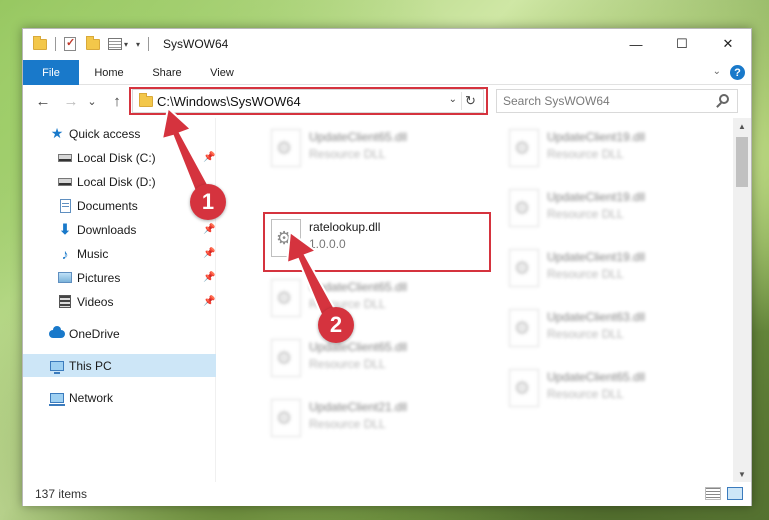  I want to click on sidebar-item-downloads: ⬇ Downloads 📌, so click(119, 229).